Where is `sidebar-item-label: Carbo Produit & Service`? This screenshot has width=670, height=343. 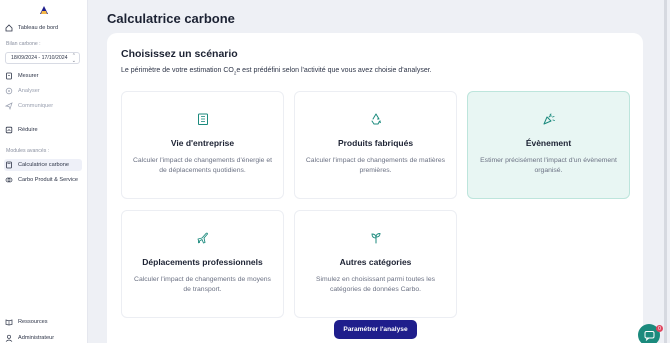 sidebar-item-label: Carbo Produit & Service is located at coordinates (48, 180).